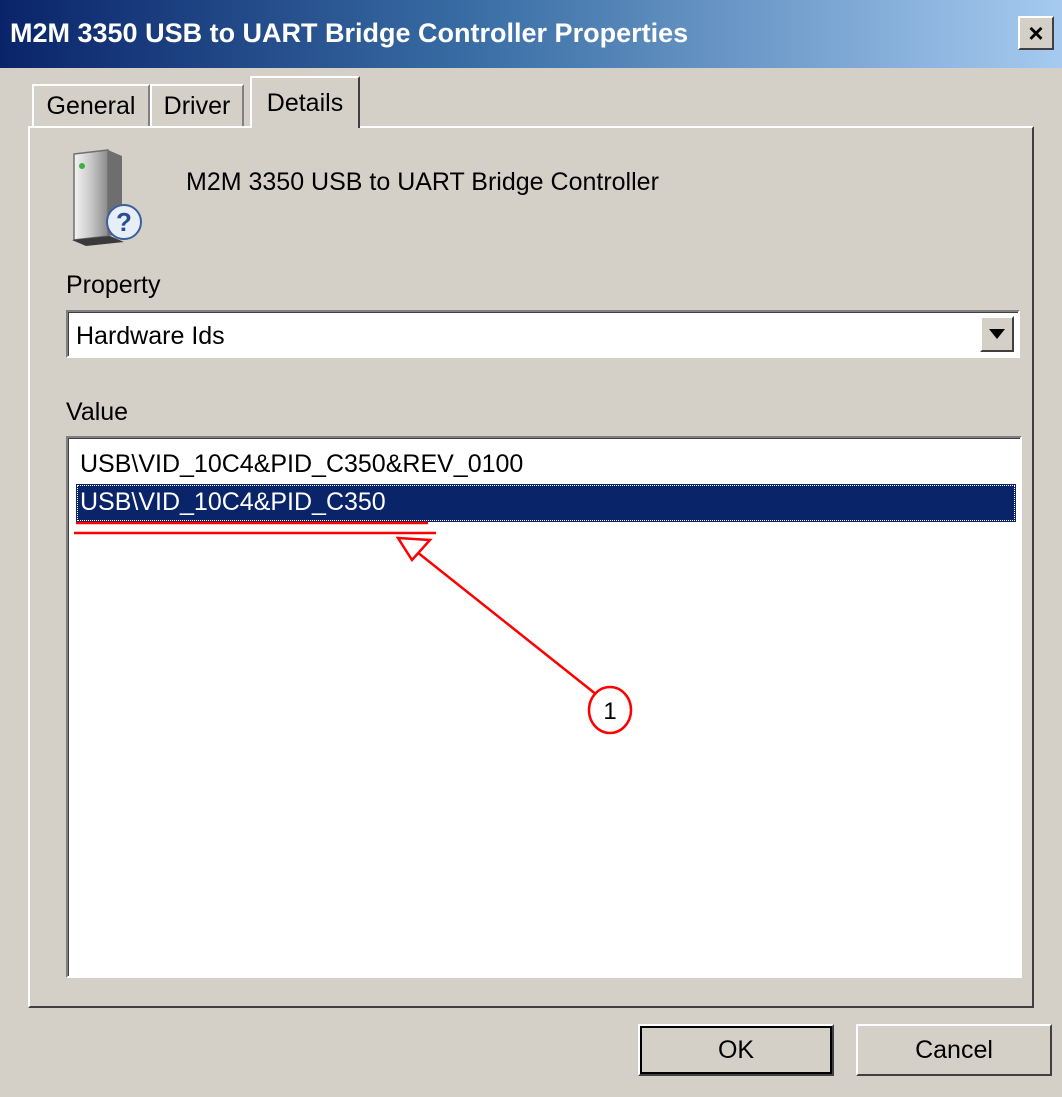 This screenshot has height=1097, width=1062. What do you see at coordinates (107, 197) in the screenshot?
I see `device-unknown-icon: ?` at bounding box center [107, 197].